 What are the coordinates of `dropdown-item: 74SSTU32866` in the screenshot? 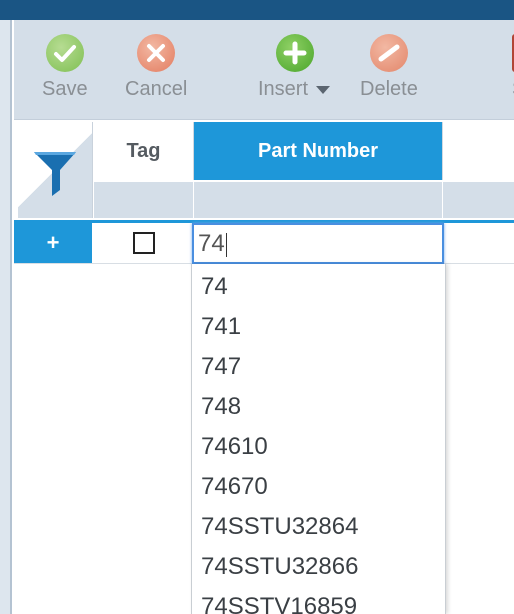 It's located at (318, 564).